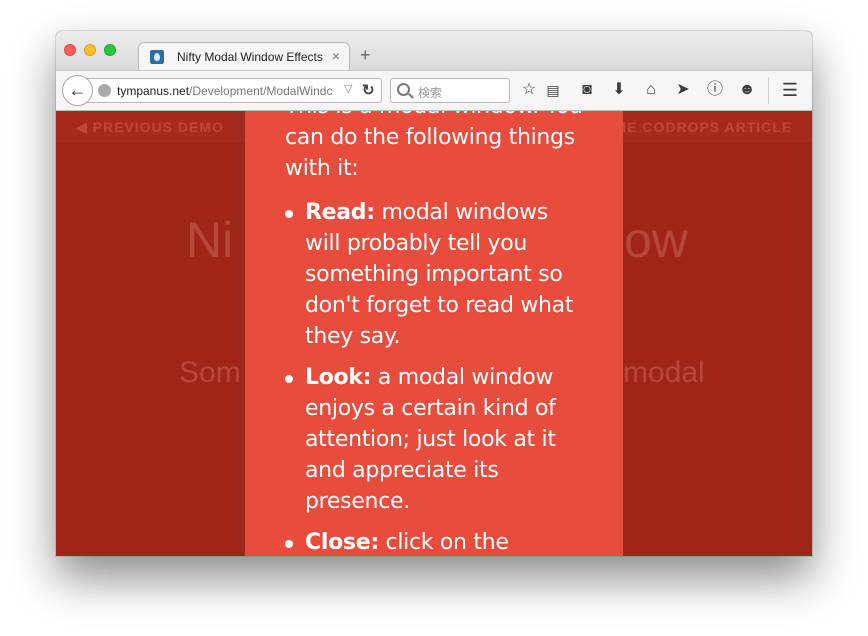  What do you see at coordinates (619, 90) in the screenshot?
I see `download-icon: ⬇` at bounding box center [619, 90].